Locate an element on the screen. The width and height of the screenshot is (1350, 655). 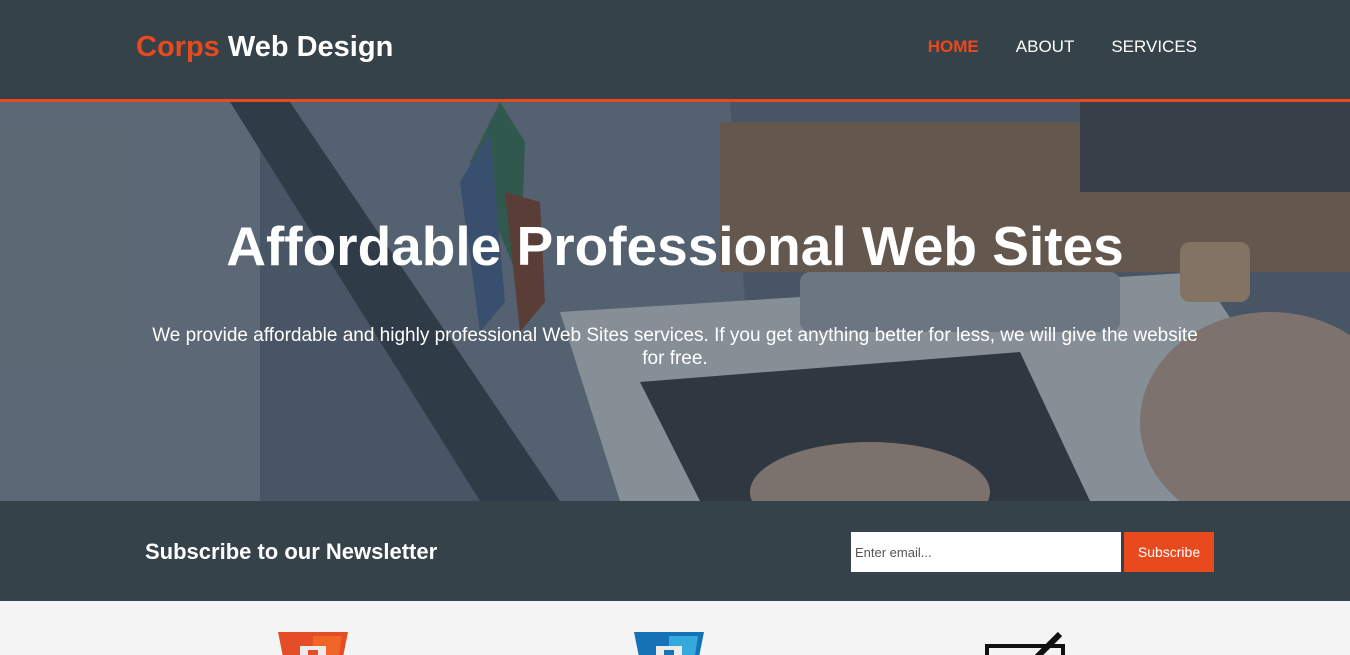
html5-logo-icon is located at coordinates (313, 643).